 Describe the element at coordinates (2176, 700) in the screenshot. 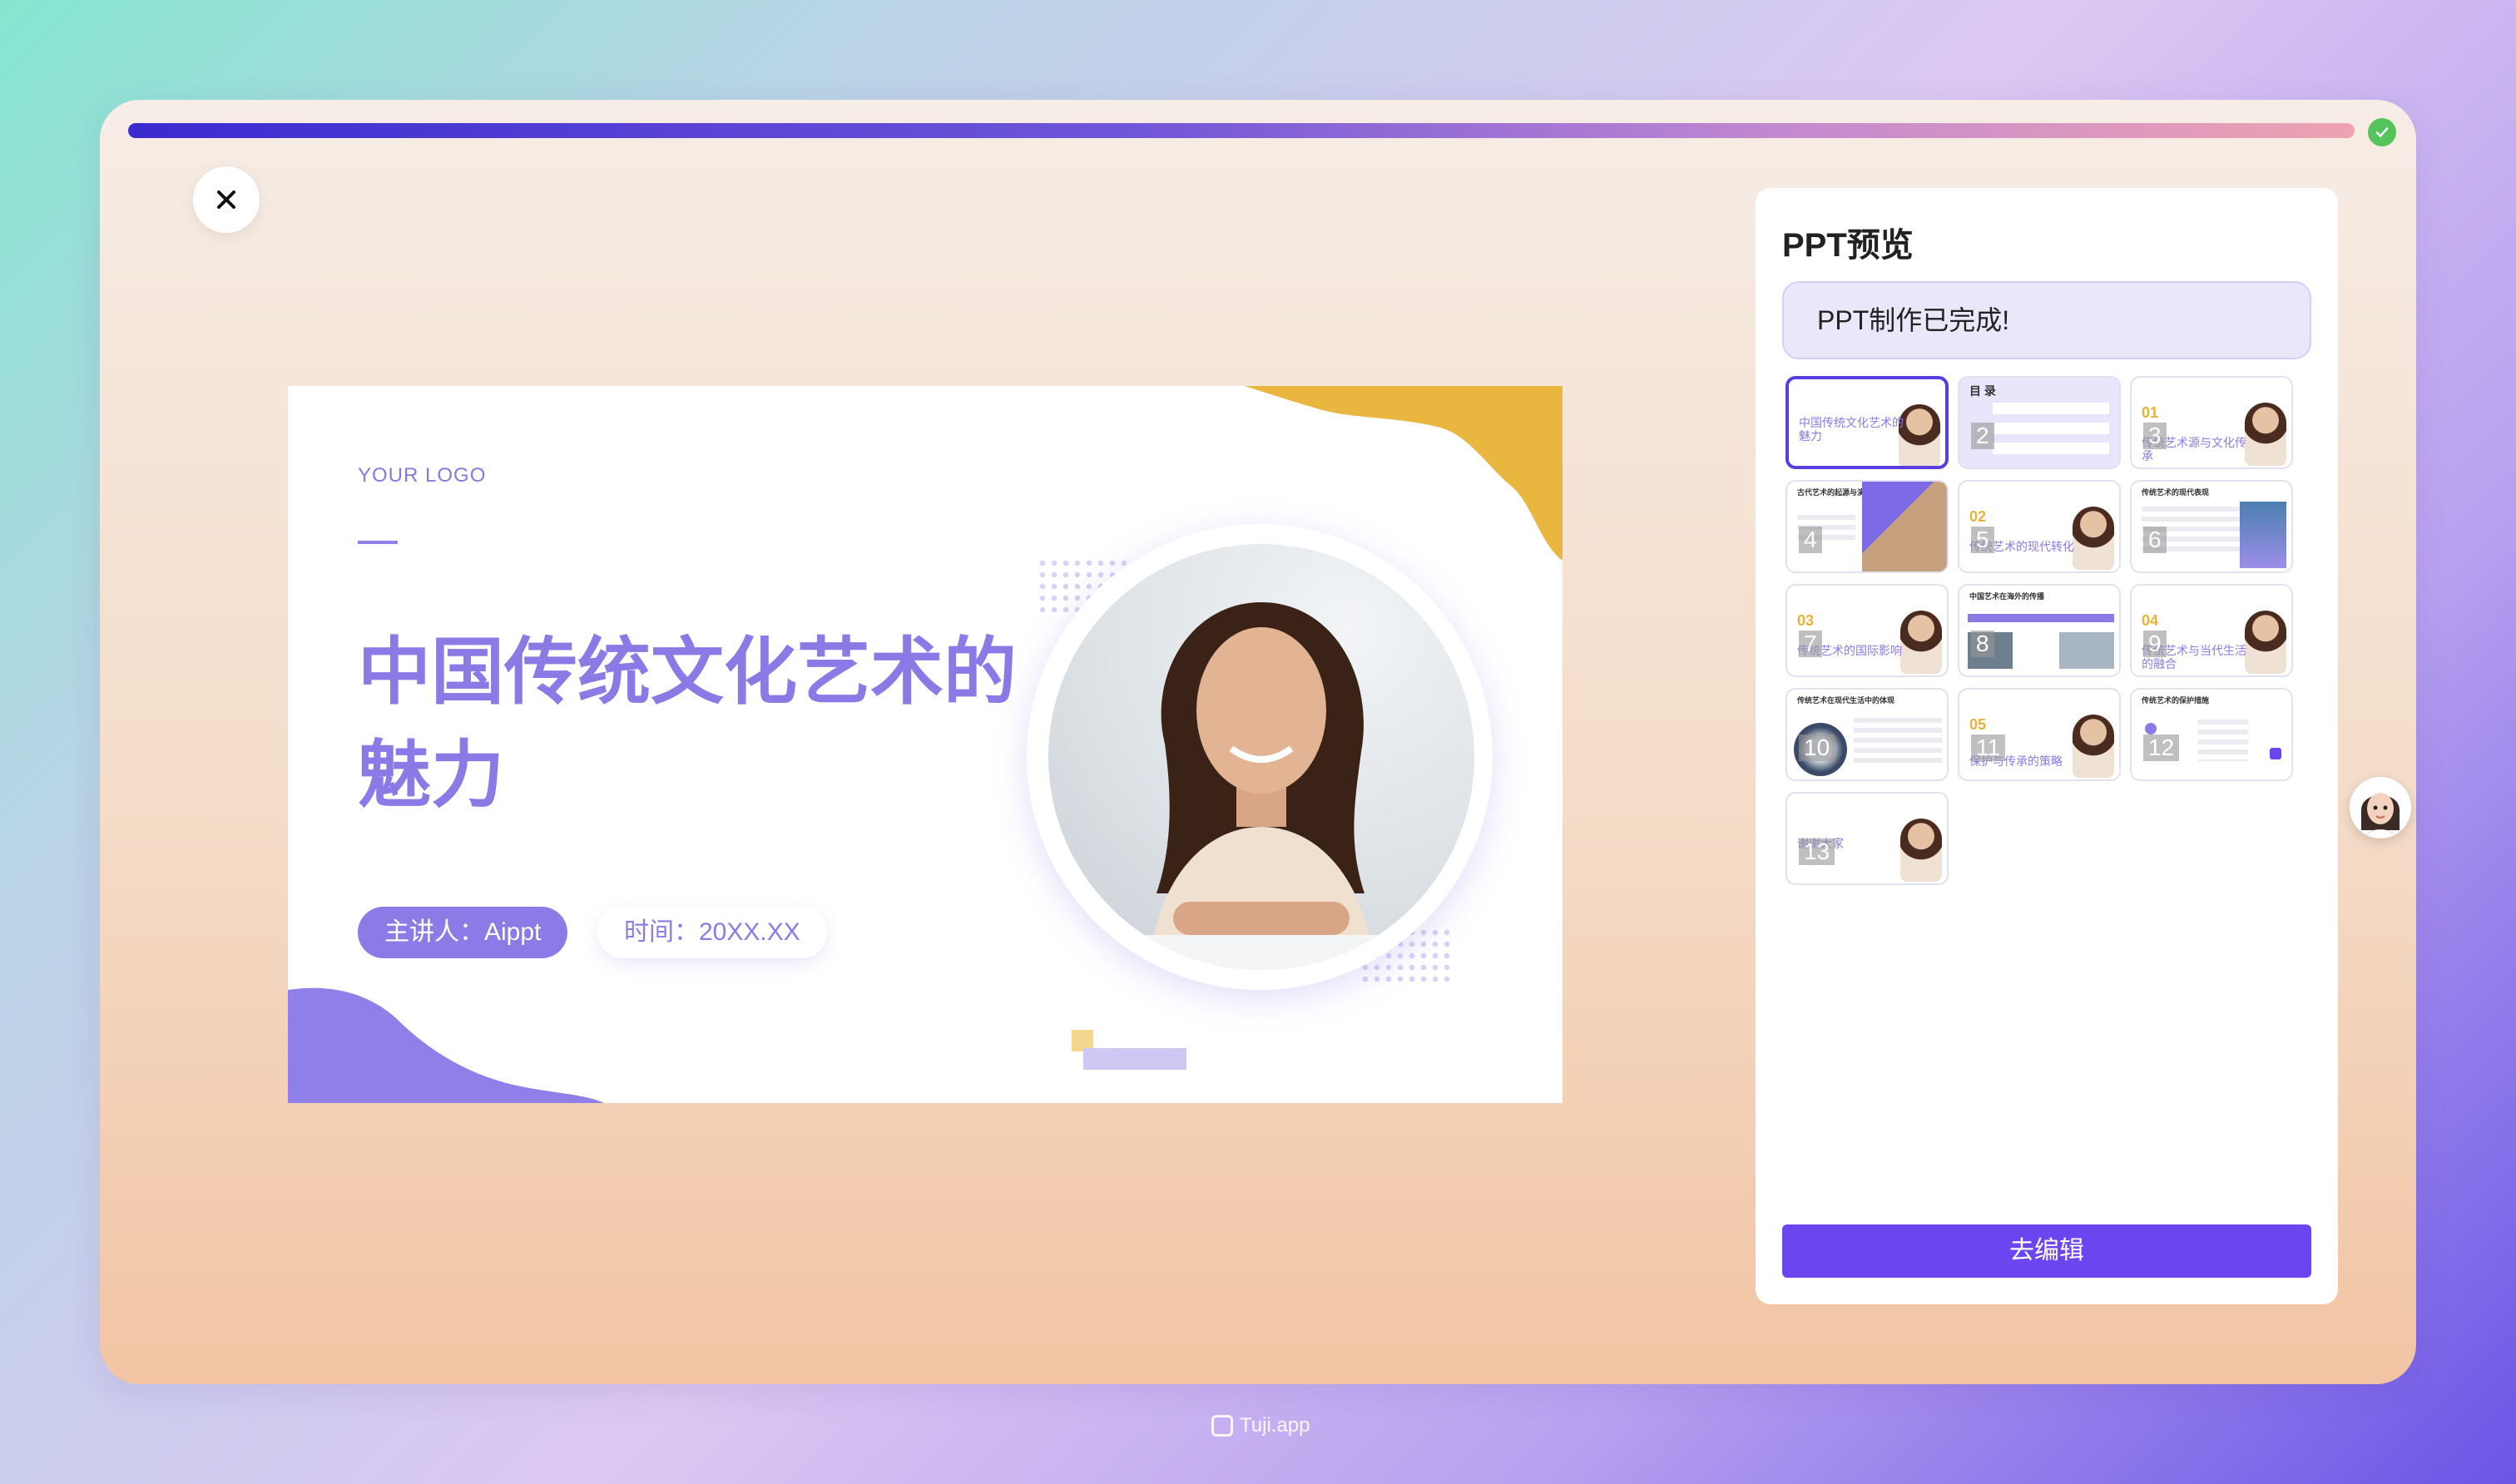

I see `thumb-heading: 传统艺术的保护措施` at that location.